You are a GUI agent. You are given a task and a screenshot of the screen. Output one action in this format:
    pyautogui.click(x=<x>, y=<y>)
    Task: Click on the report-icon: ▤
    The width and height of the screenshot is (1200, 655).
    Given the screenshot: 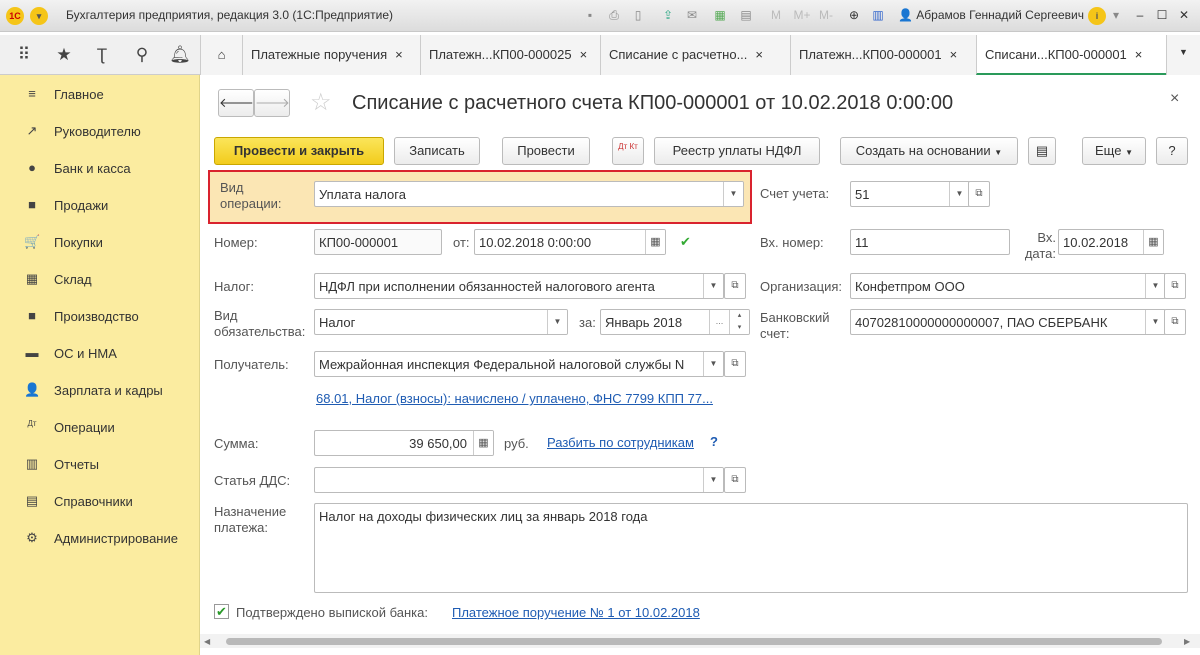 What is the action you would take?
    pyautogui.click(x=1042, y=151)
    